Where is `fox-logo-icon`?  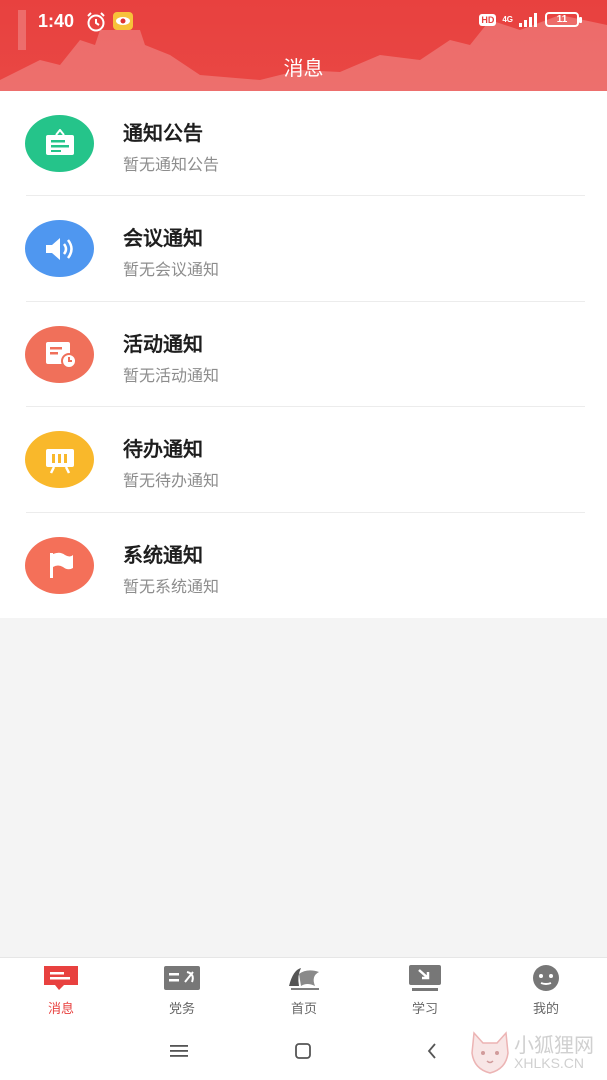
fox-logo-icon is located at coordinates (490, 1052).